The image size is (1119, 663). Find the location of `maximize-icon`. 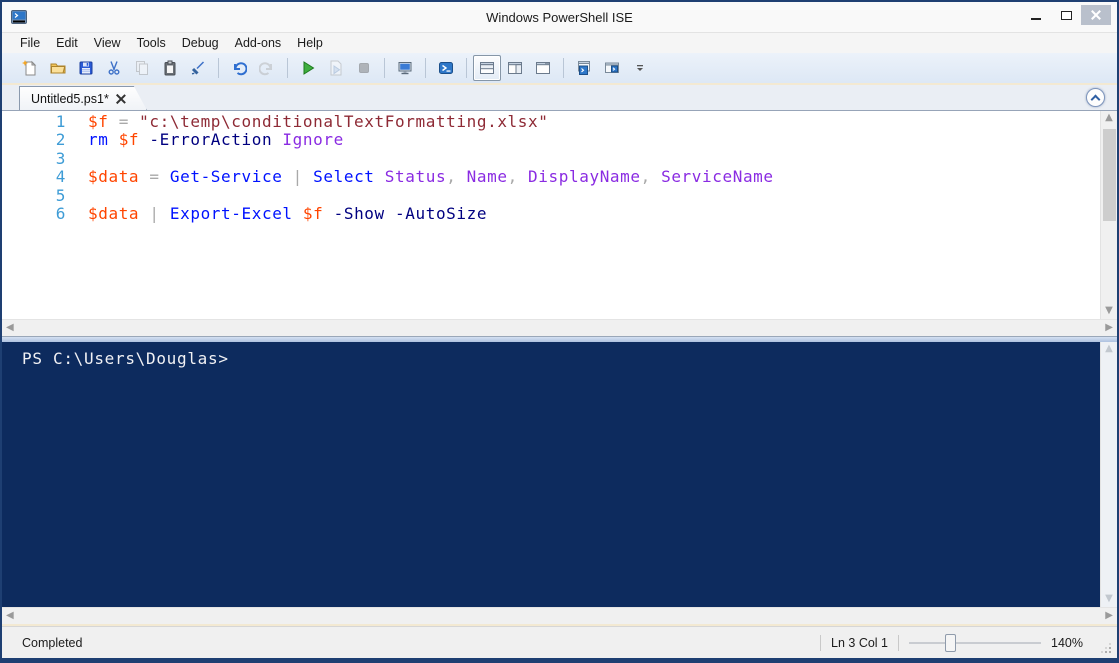

maximize-icon is located at coordinates (1066, 15).